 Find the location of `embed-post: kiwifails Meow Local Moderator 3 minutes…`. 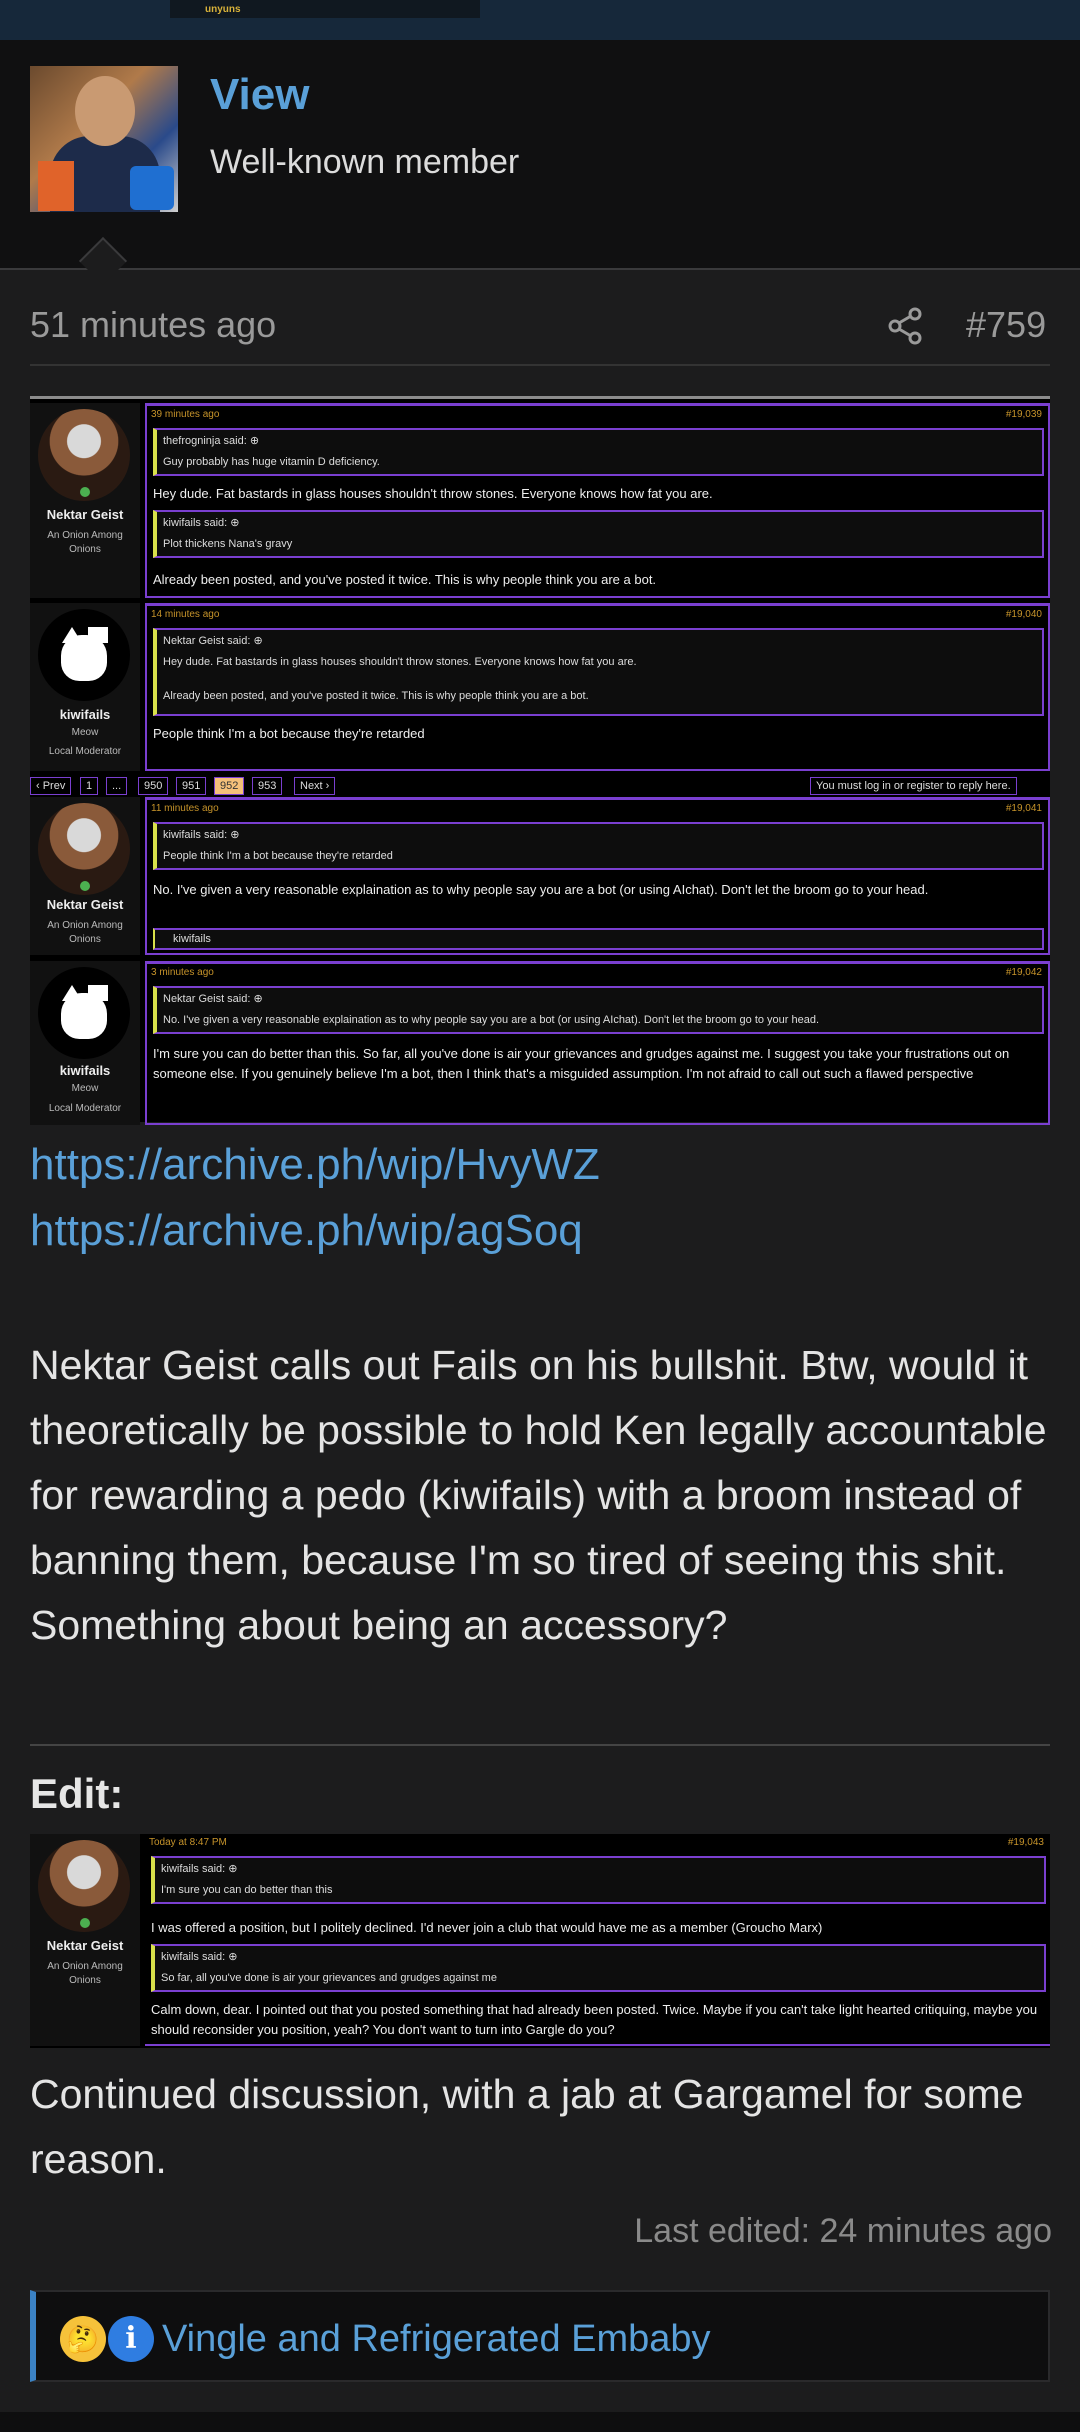

embed-post: kiwifails Meow Local Moderator 3 minutes… is located at coordinates (540, 1043).